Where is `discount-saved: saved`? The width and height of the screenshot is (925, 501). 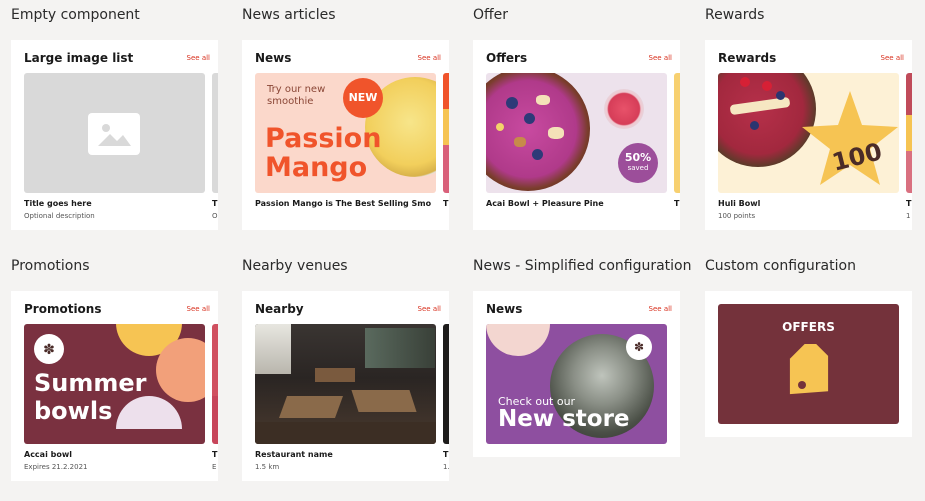 discount-saved: saved is located at coordinates (638, 168).